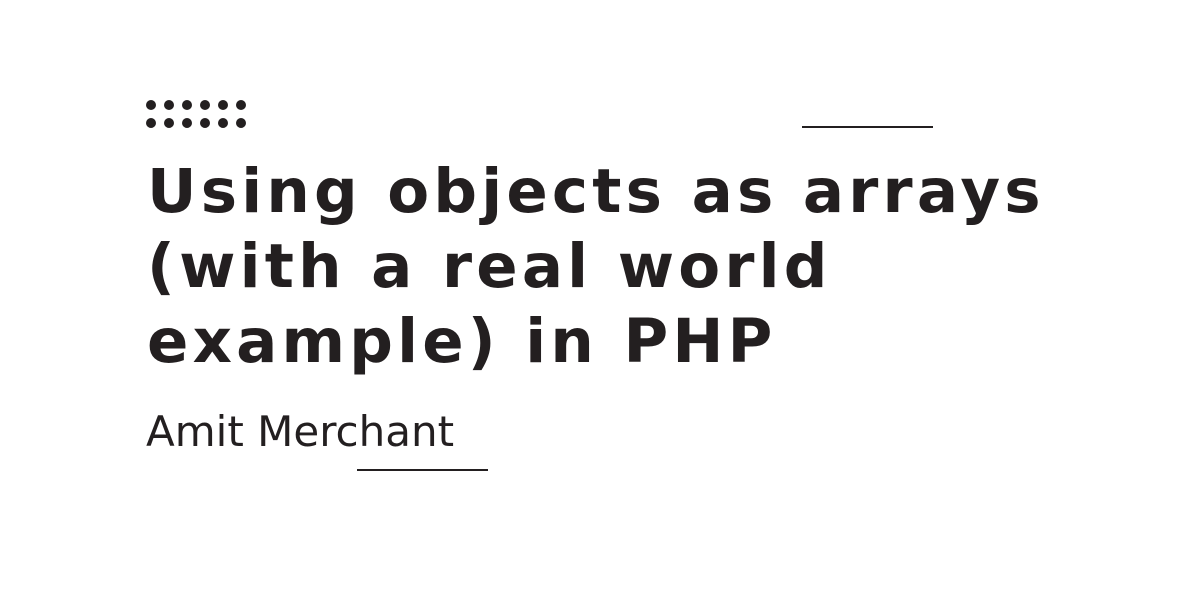 This screenshot has height=600, width=1200. Describe the element at coordinates (867, 127) in the screenshot. I see `decorative-divider-top` at that location.